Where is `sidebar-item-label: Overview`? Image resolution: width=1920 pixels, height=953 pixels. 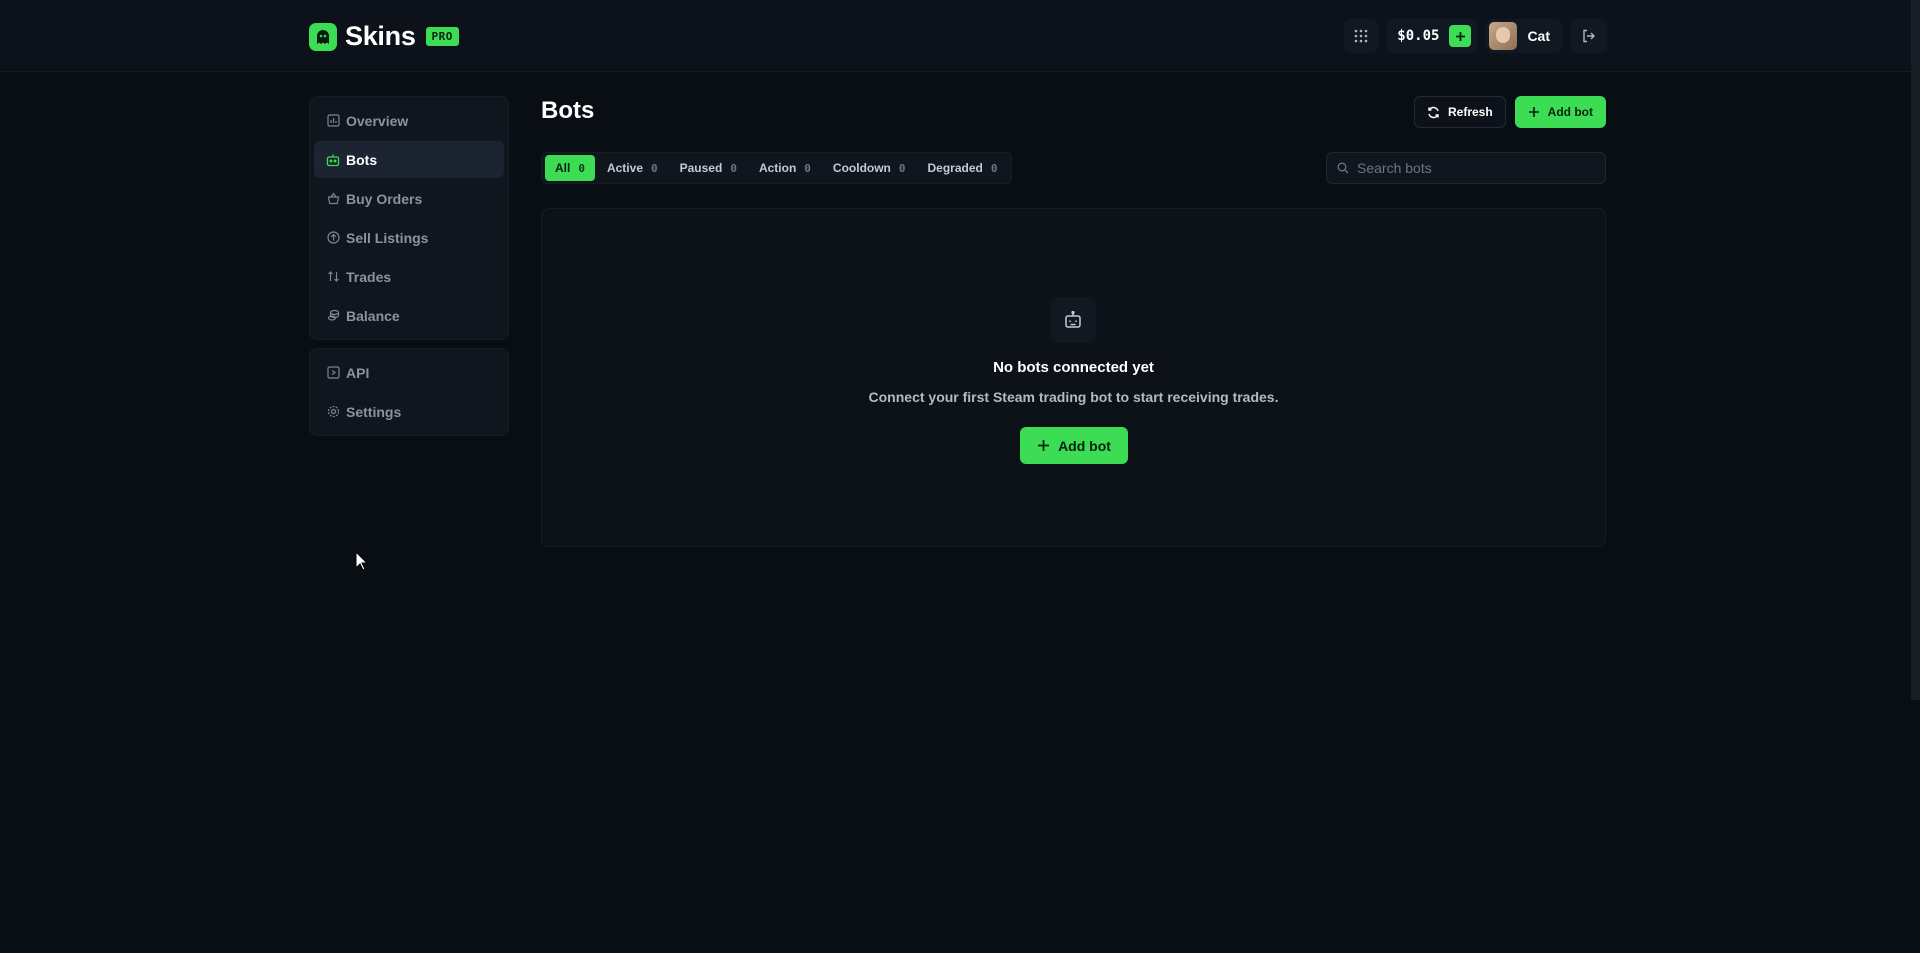
sidebar-item-label: Overview is located at coordinates (377, 120).